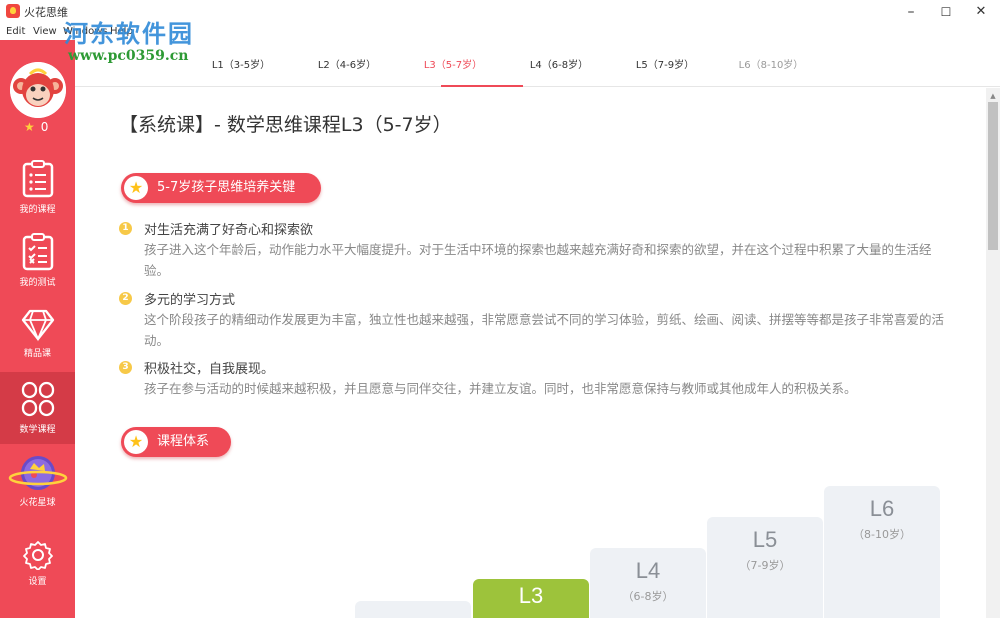 The image size is (1000, 618). What do you see at coordinates (37, 283) in the screenshot?
I see `sidebar-item-label: 我的测试` at bounding box center [37, 283].